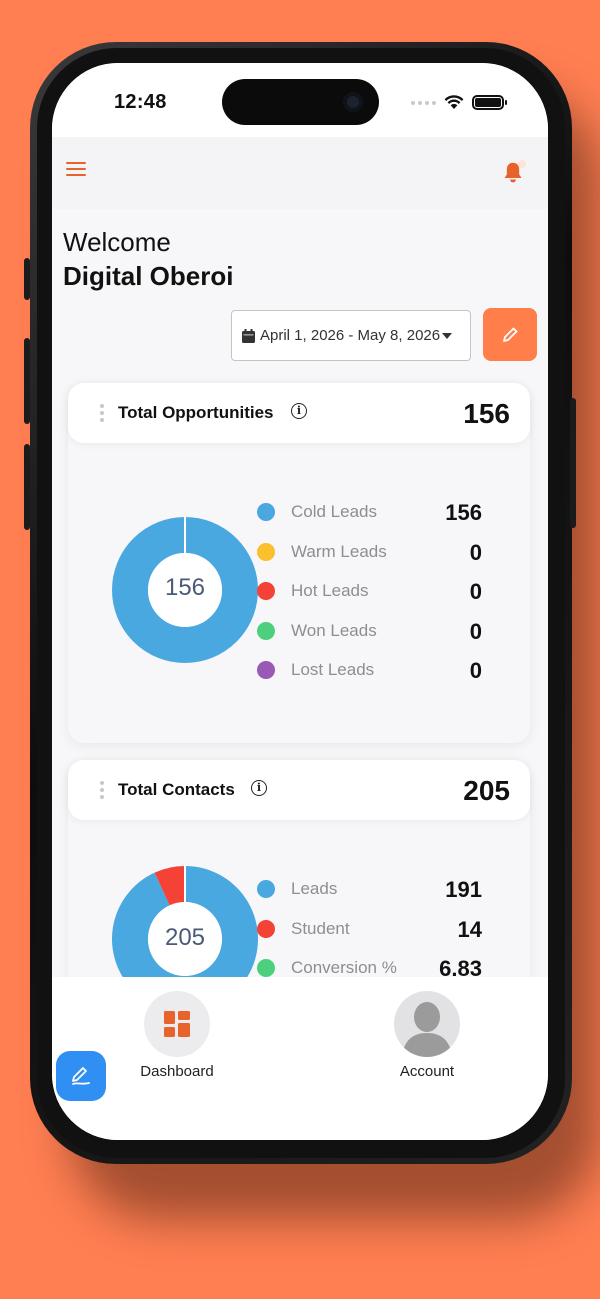 The image size is (600, 1299). Describe the element at coordinates (176, 789) in the screenshot. I see `contacts-title: Total Contacts` at that location.